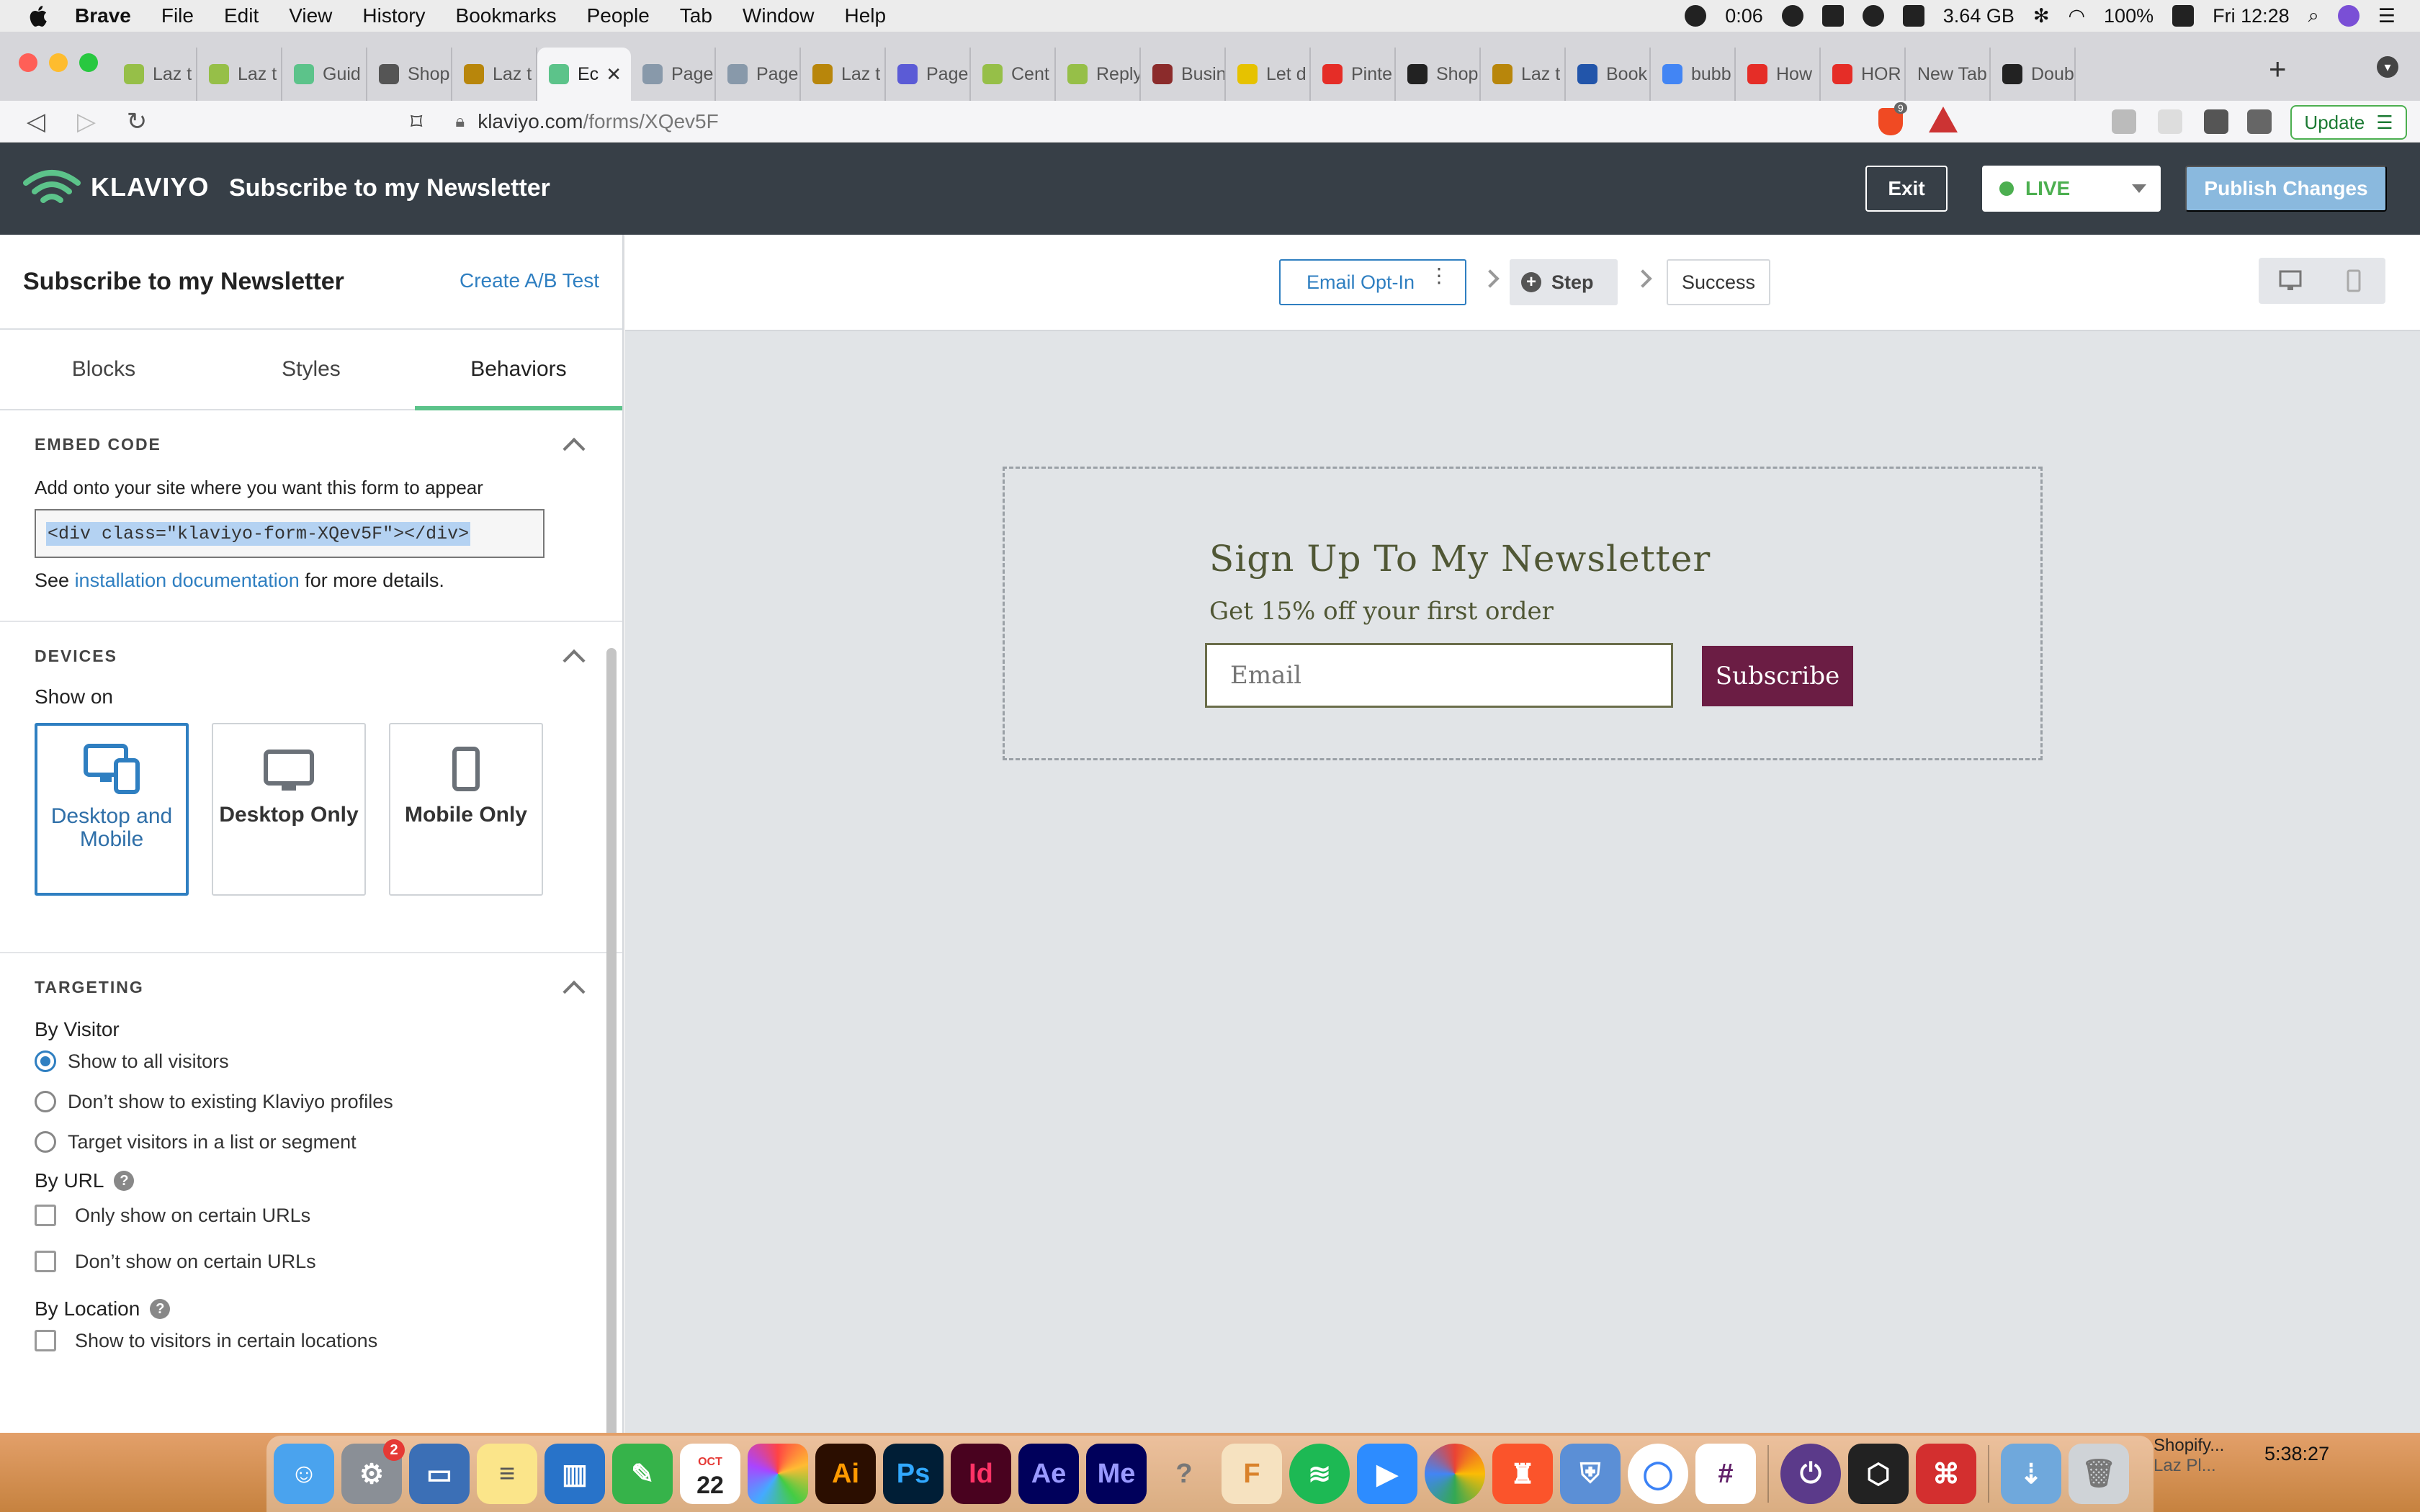  What do you see at coordinates (393, 15) in the screenshot?
I see `menu-history: History` at bounding box center [393, 15].